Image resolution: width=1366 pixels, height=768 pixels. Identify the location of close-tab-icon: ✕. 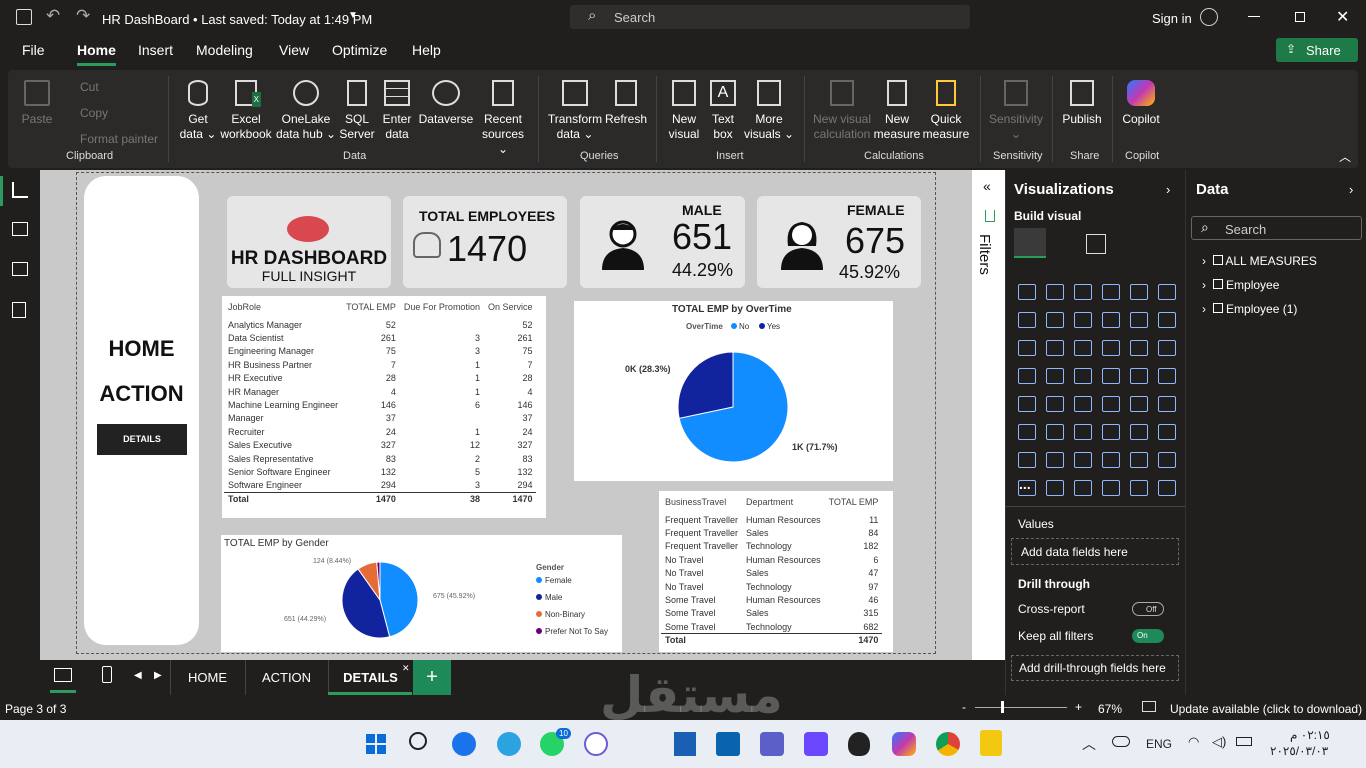
(406, 668).